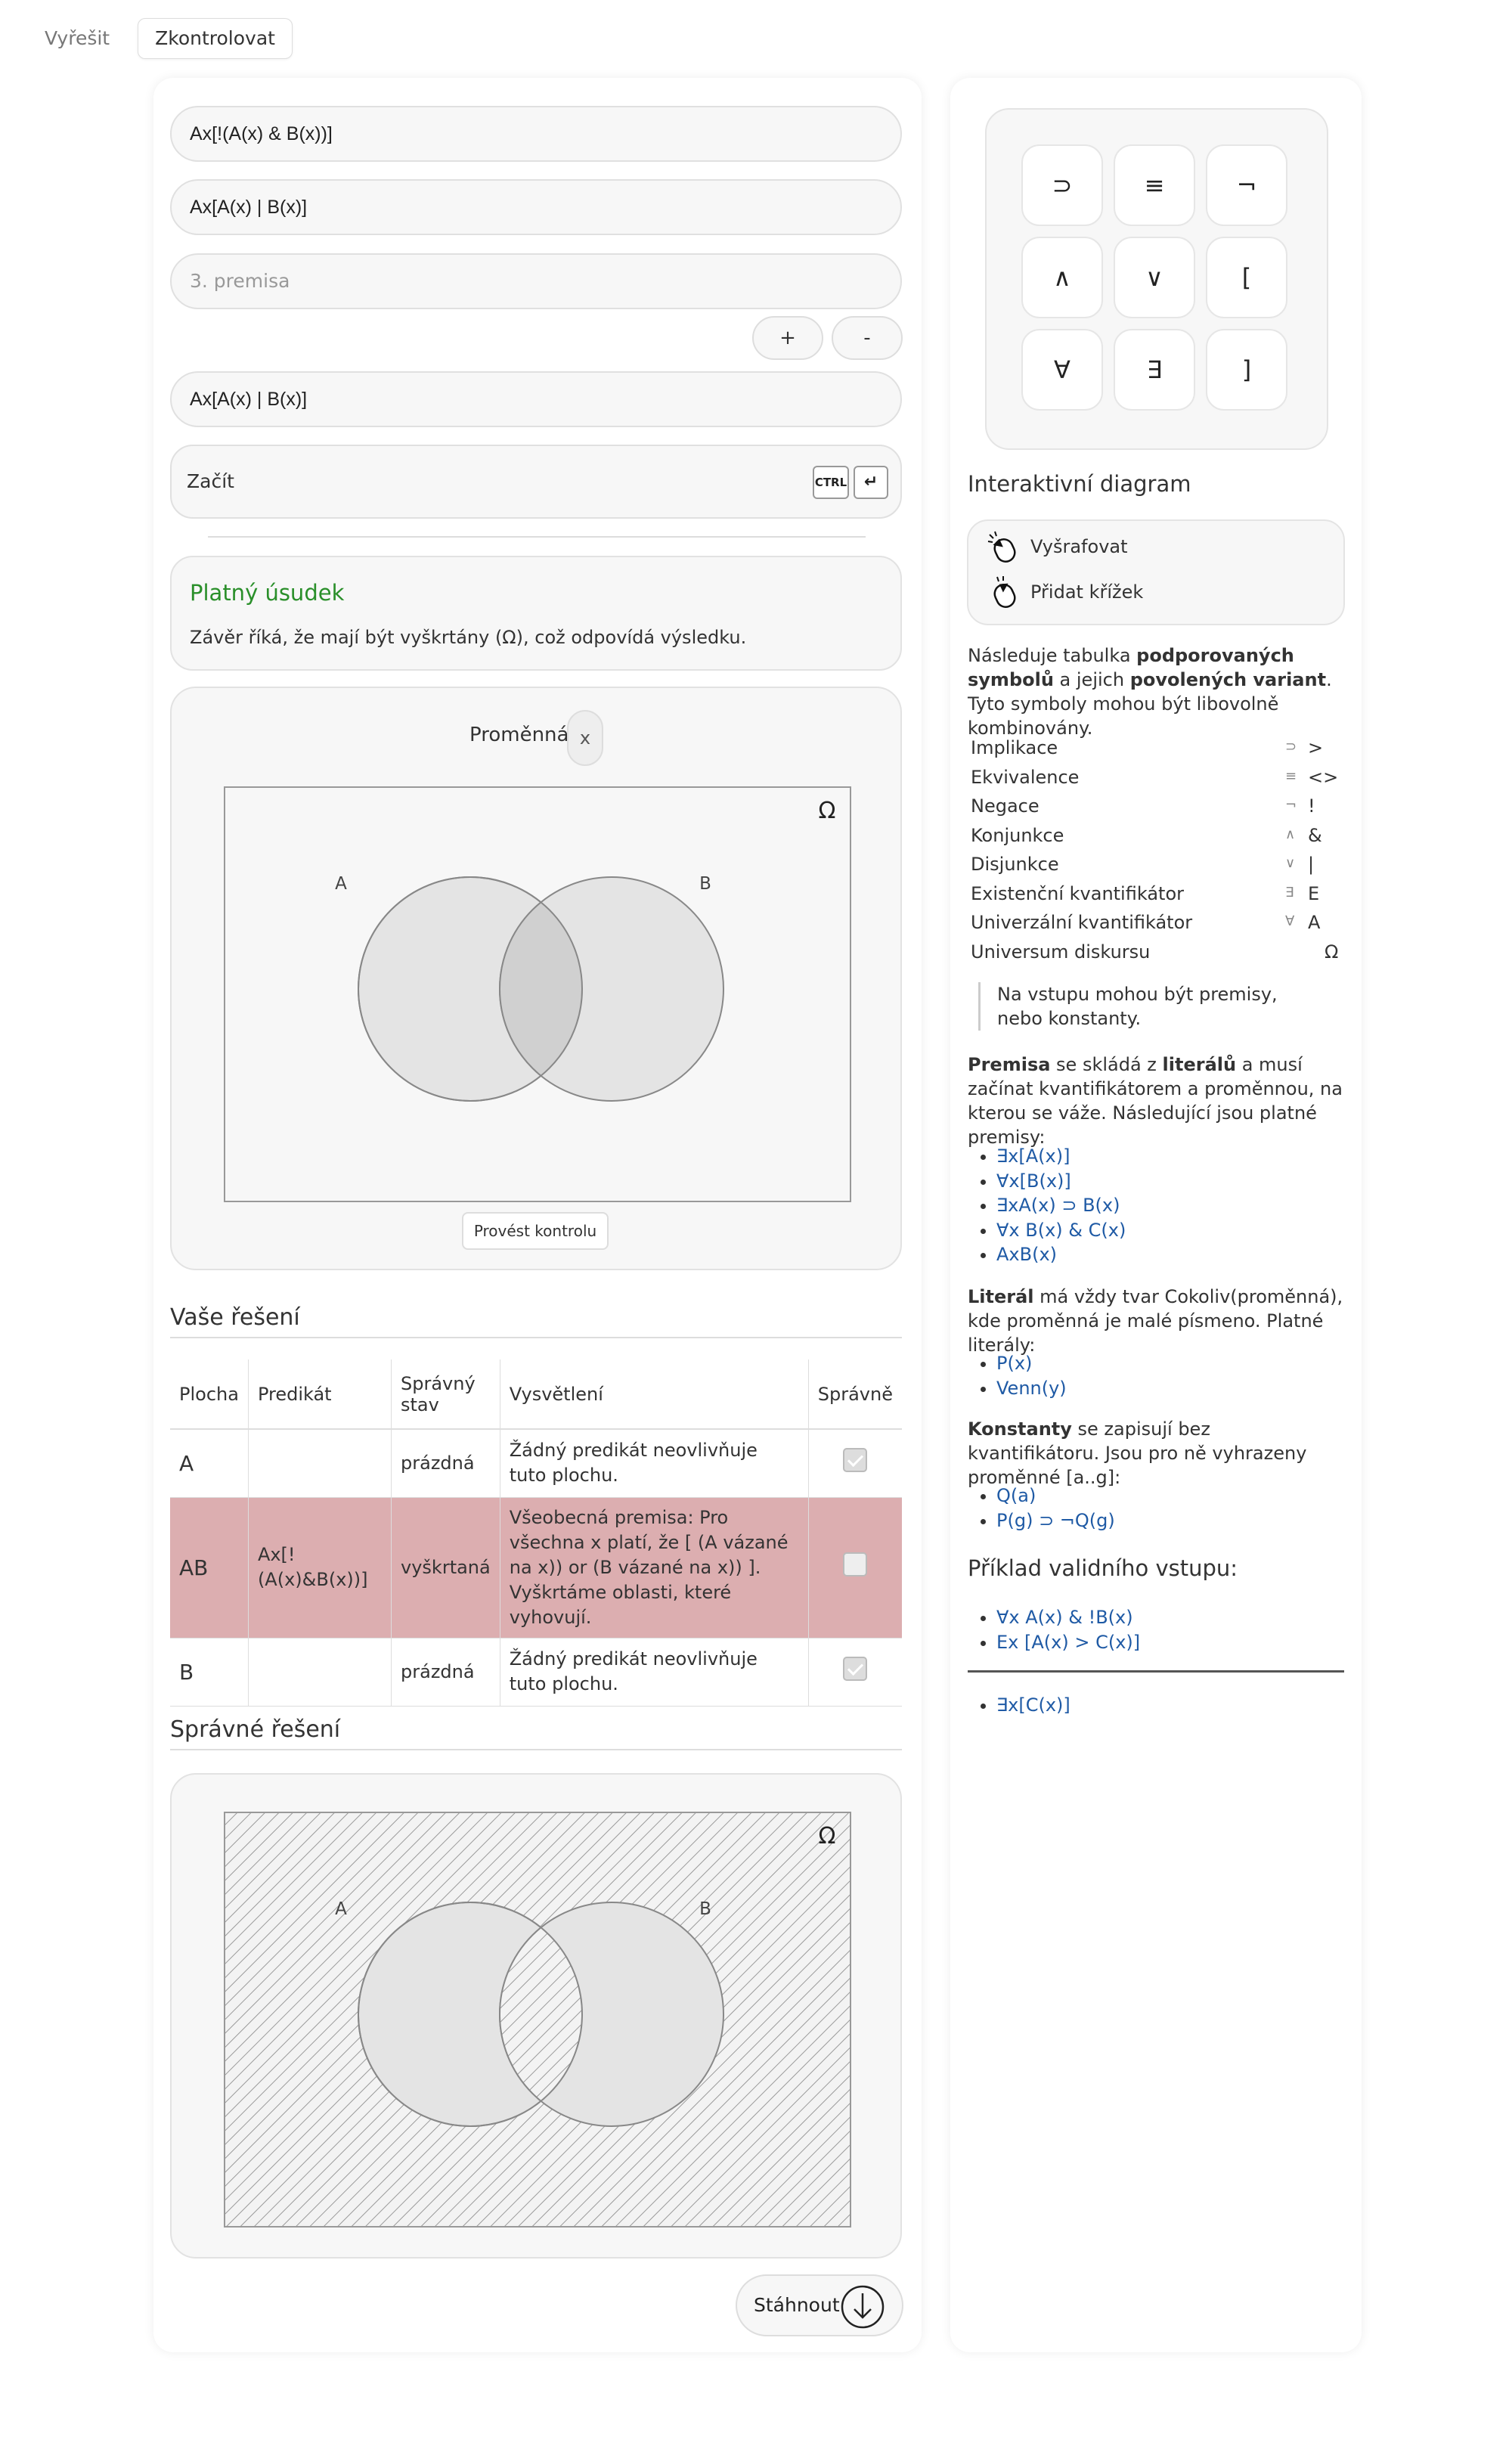  Describe the element at coordinates (536, 399) in the screenshot. I see `conclusion-input` at that location.